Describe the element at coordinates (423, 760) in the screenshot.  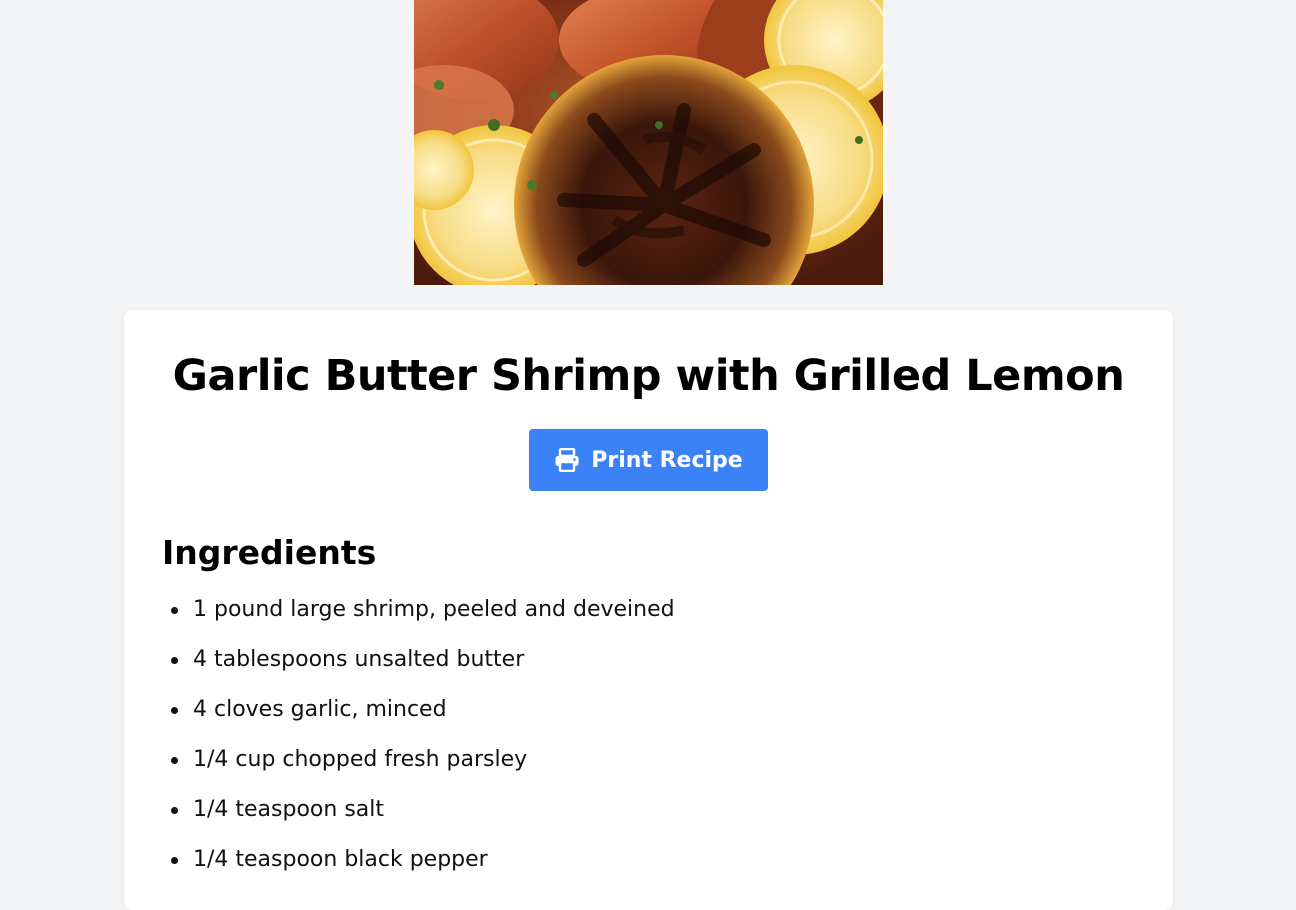
I see `ingredient-item: 1/4 cup chopped fresh parsley` at that location.